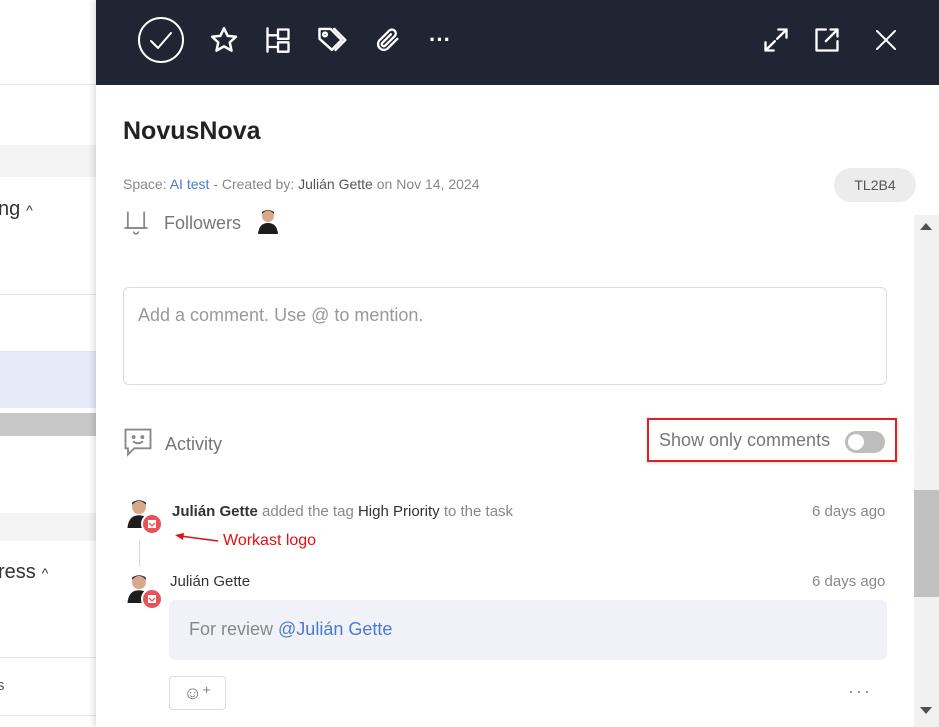 The width and height of the screenshot is (939, 727). What do you see at coordinates (139, 553) in the screenshot?
I see `timeline-line` at bounding box center [139, 553].